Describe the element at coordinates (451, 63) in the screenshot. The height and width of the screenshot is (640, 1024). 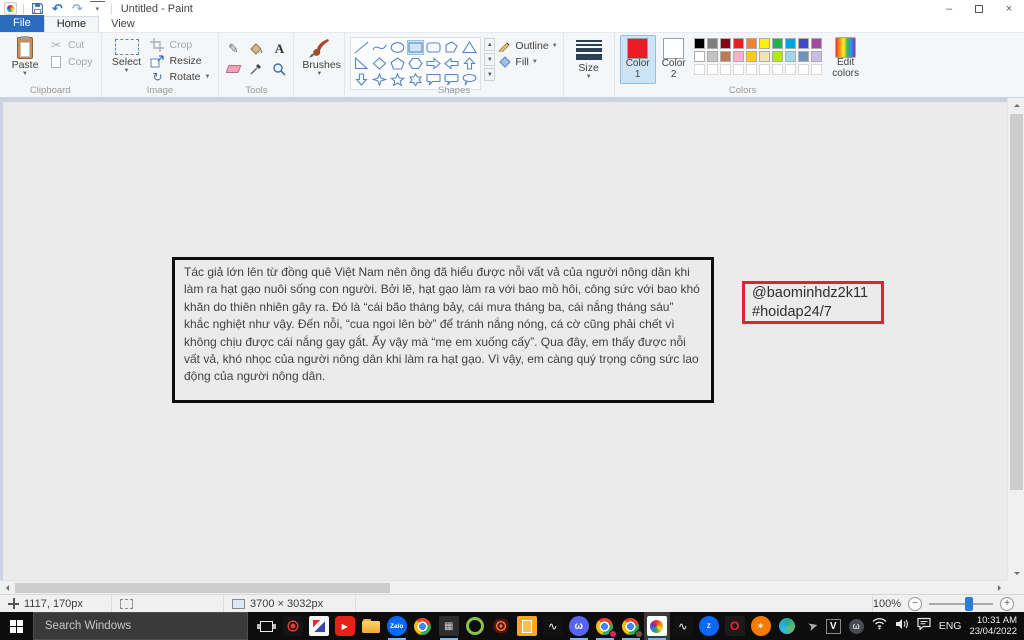
I see `shape-left-arrow-icon` at that location.